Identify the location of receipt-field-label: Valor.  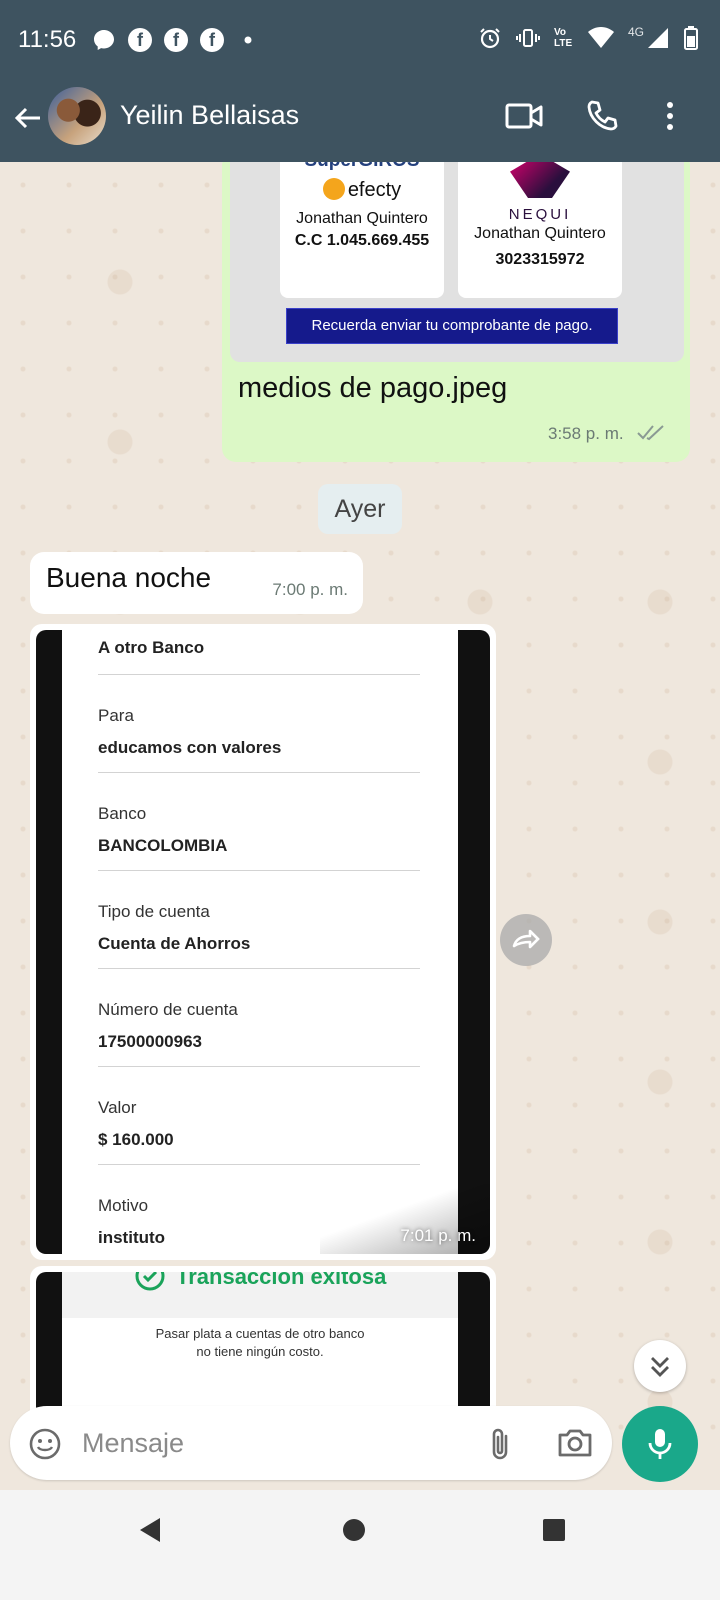
(117, 1107).